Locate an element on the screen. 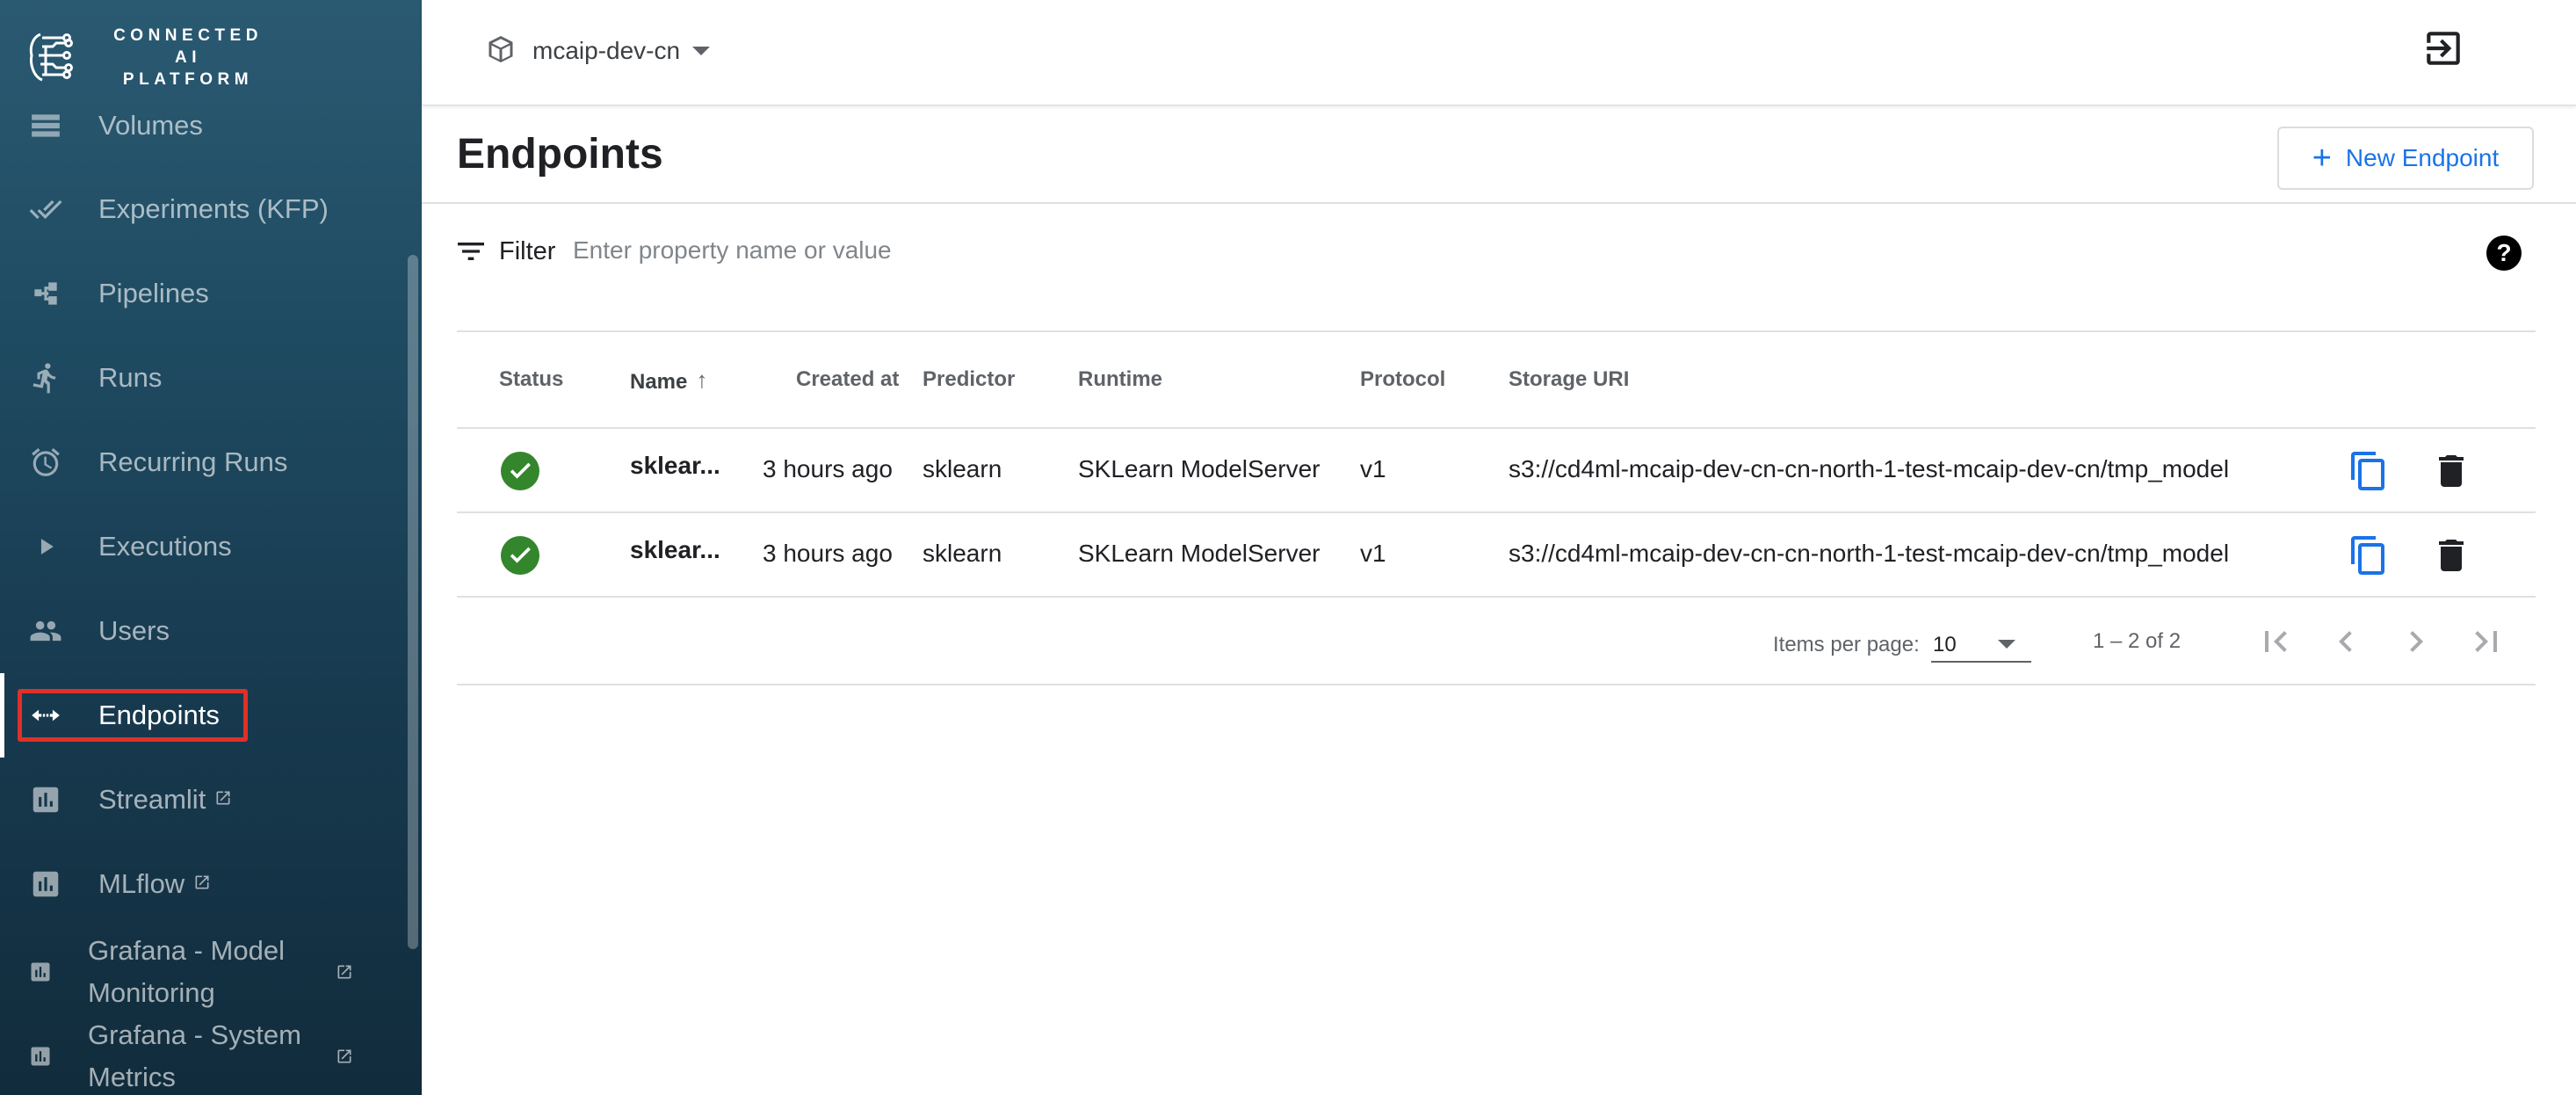  people-icon is located at coordinates (45, 631).